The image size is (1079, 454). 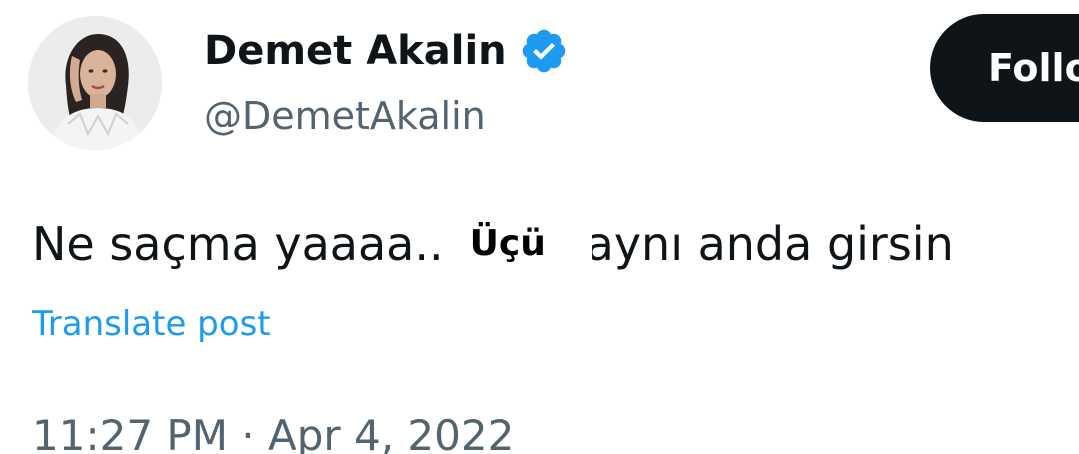 I want to click on tweet-text: Ne saçma yaaaa.. Üçü aynı anda girsin, so click(x=493, y=244).